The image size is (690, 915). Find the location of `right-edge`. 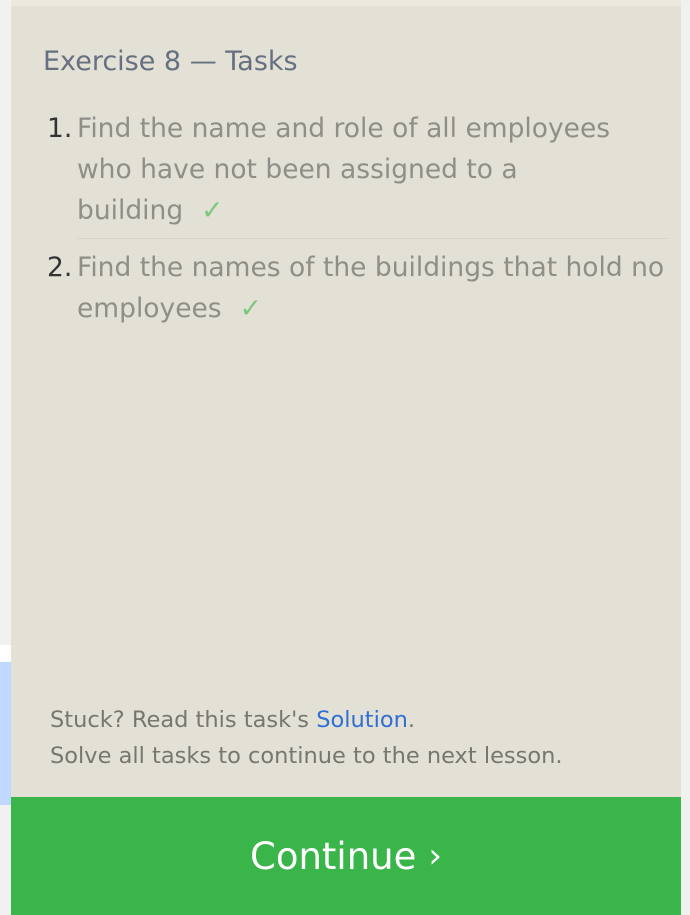

right-edge is located at coordinates (685, 457).